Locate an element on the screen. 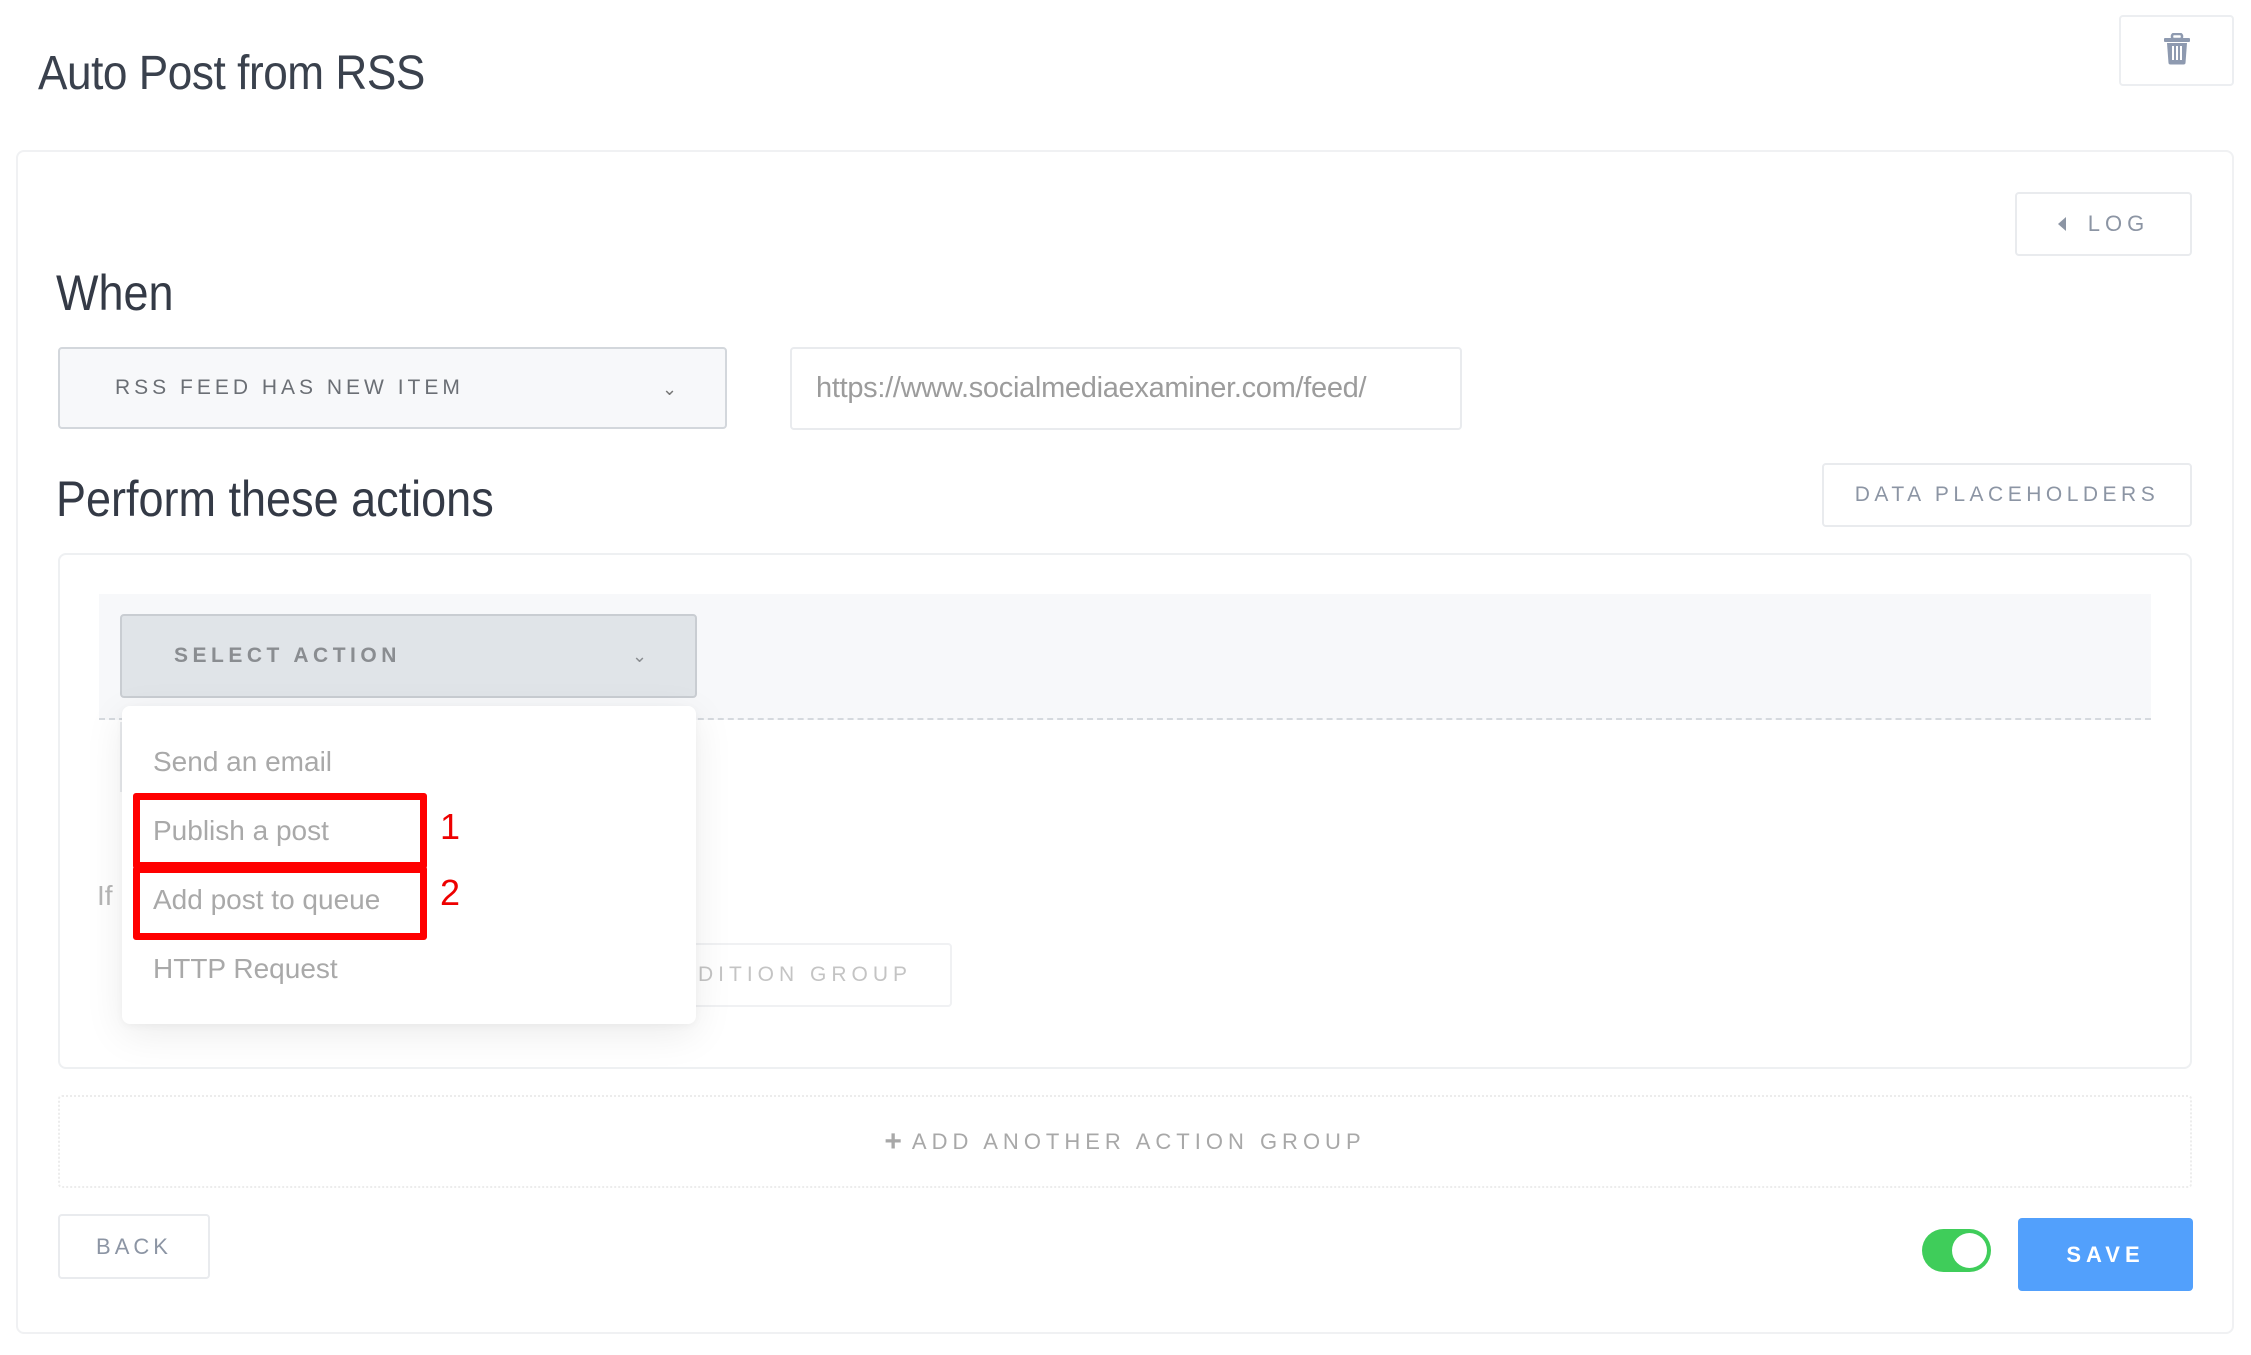  delete-button is located at coordinates (2176, 50).